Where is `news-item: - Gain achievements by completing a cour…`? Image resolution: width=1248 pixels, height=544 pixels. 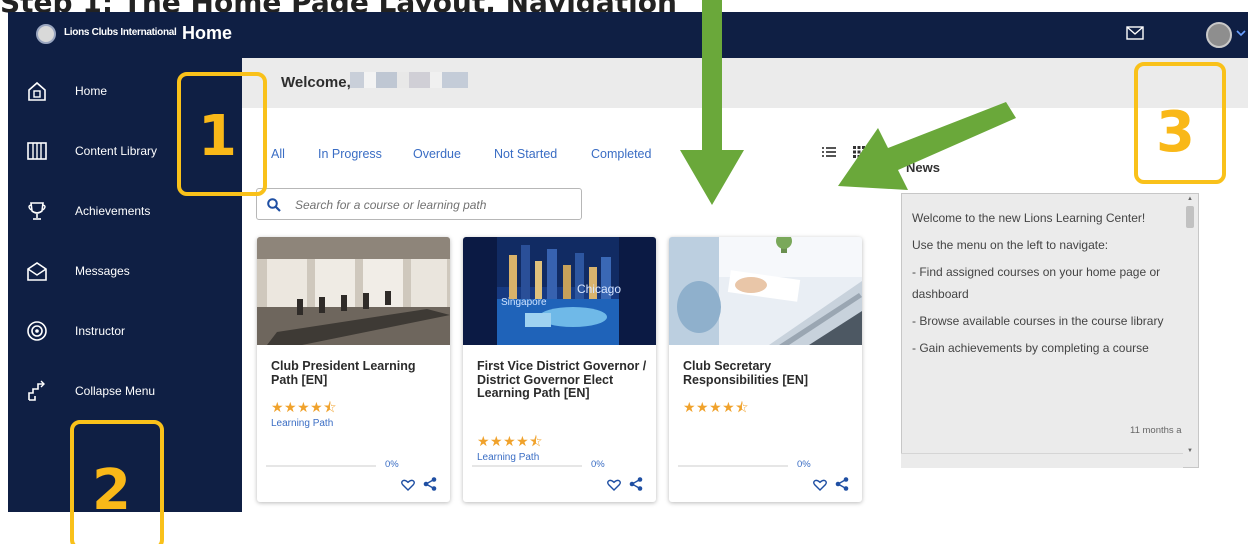
news-item: - Gain achievements by completing a cour… is located at coordinates (1030, 348).